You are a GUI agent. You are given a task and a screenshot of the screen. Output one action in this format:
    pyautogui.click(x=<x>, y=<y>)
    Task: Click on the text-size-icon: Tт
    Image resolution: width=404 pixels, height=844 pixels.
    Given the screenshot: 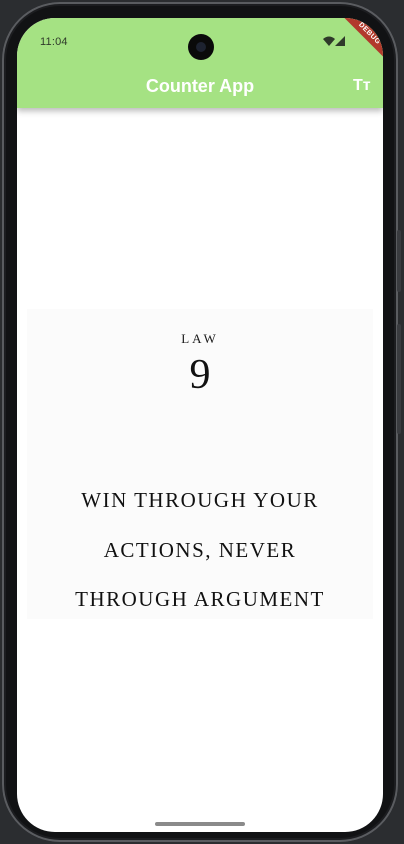 What is the action you would take?
    pyautogui.click(x=362, y=86)
    